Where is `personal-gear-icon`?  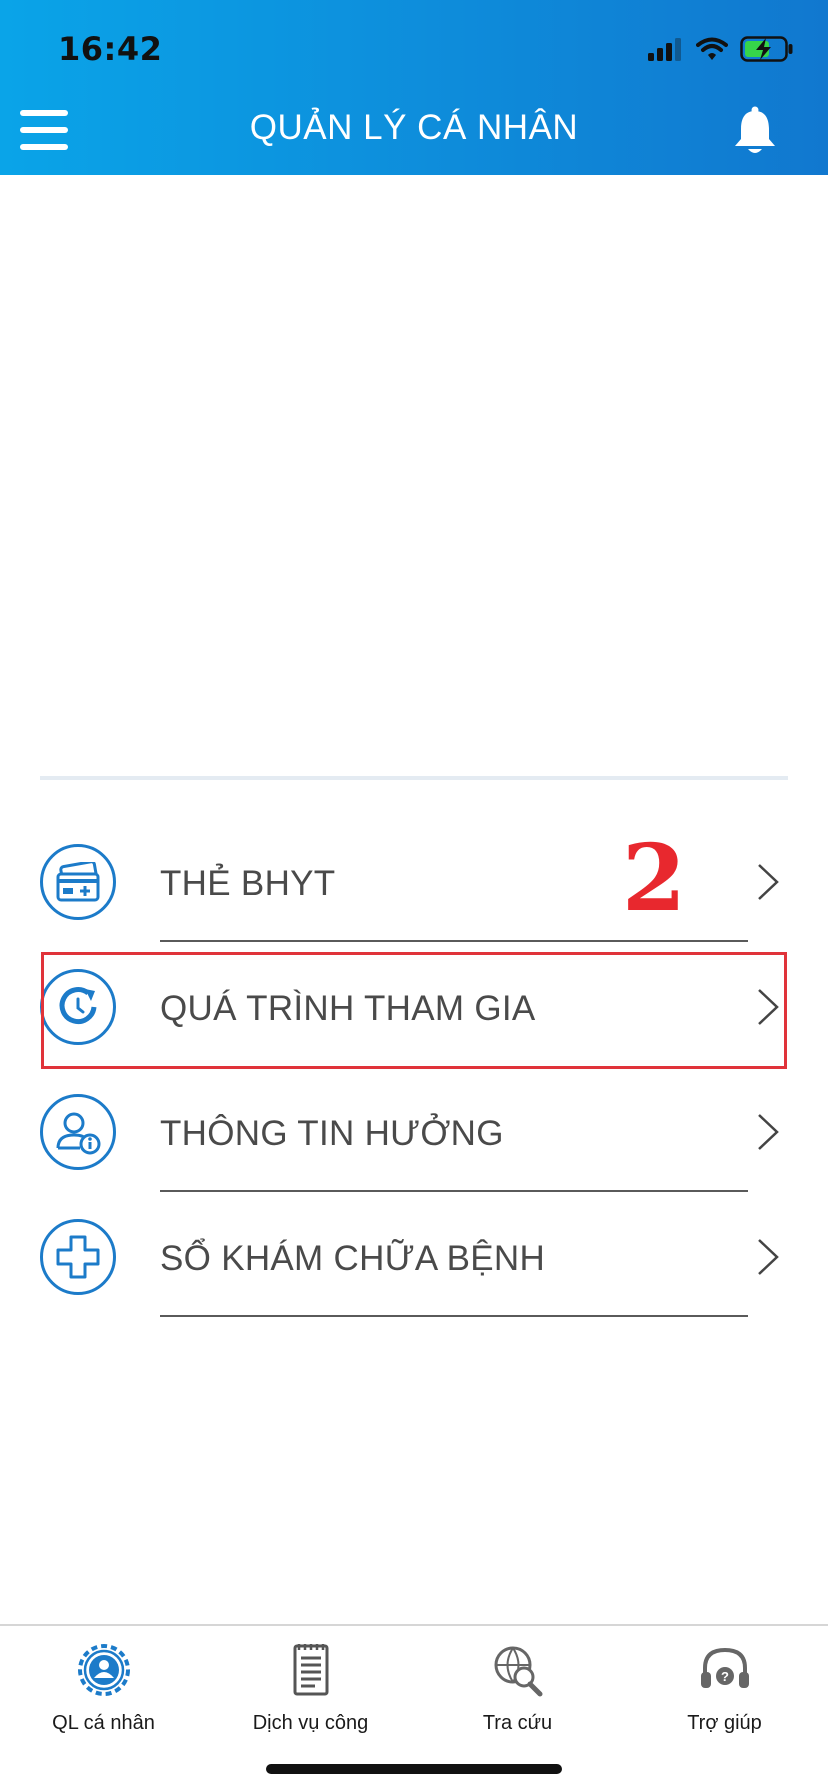 personal-gear-icon is located at coordinates (103, 1670).